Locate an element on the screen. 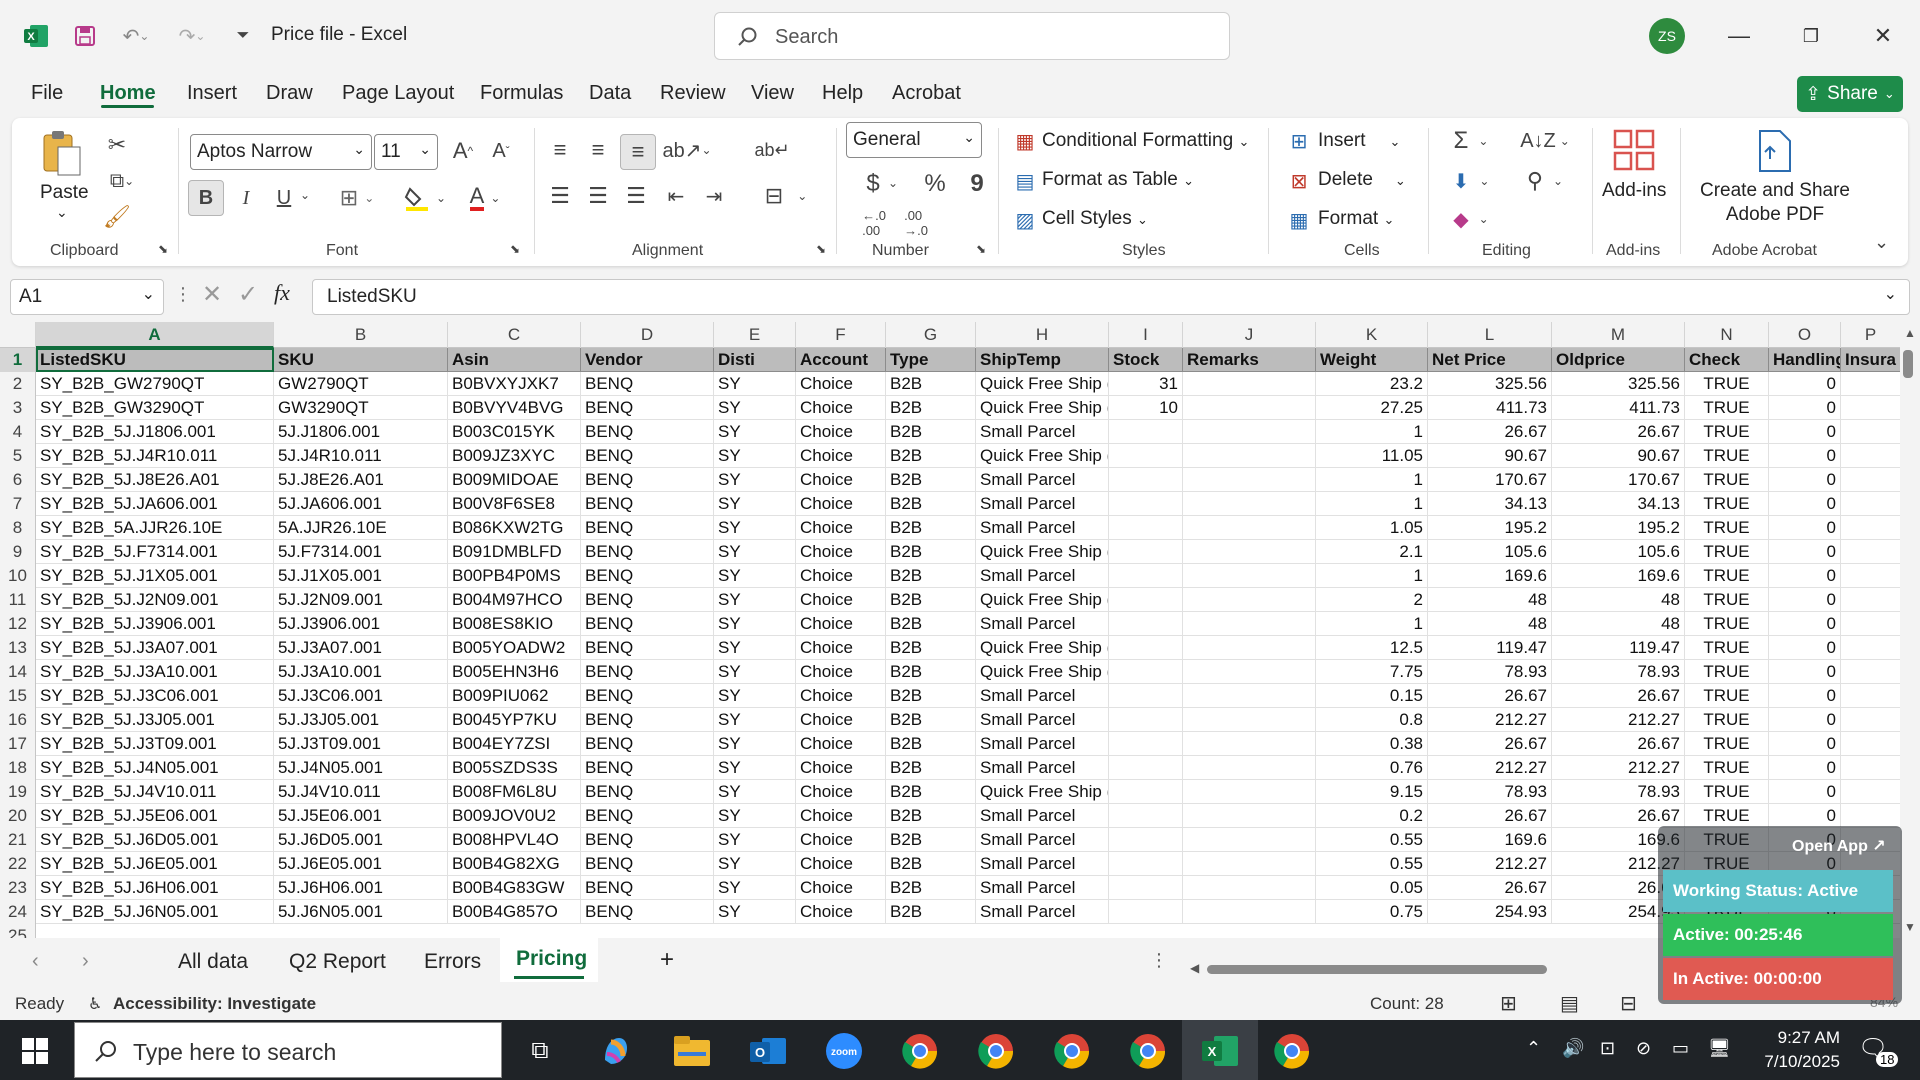  scroll-down-icon: ▼ is located at coordinates (1910, 927).